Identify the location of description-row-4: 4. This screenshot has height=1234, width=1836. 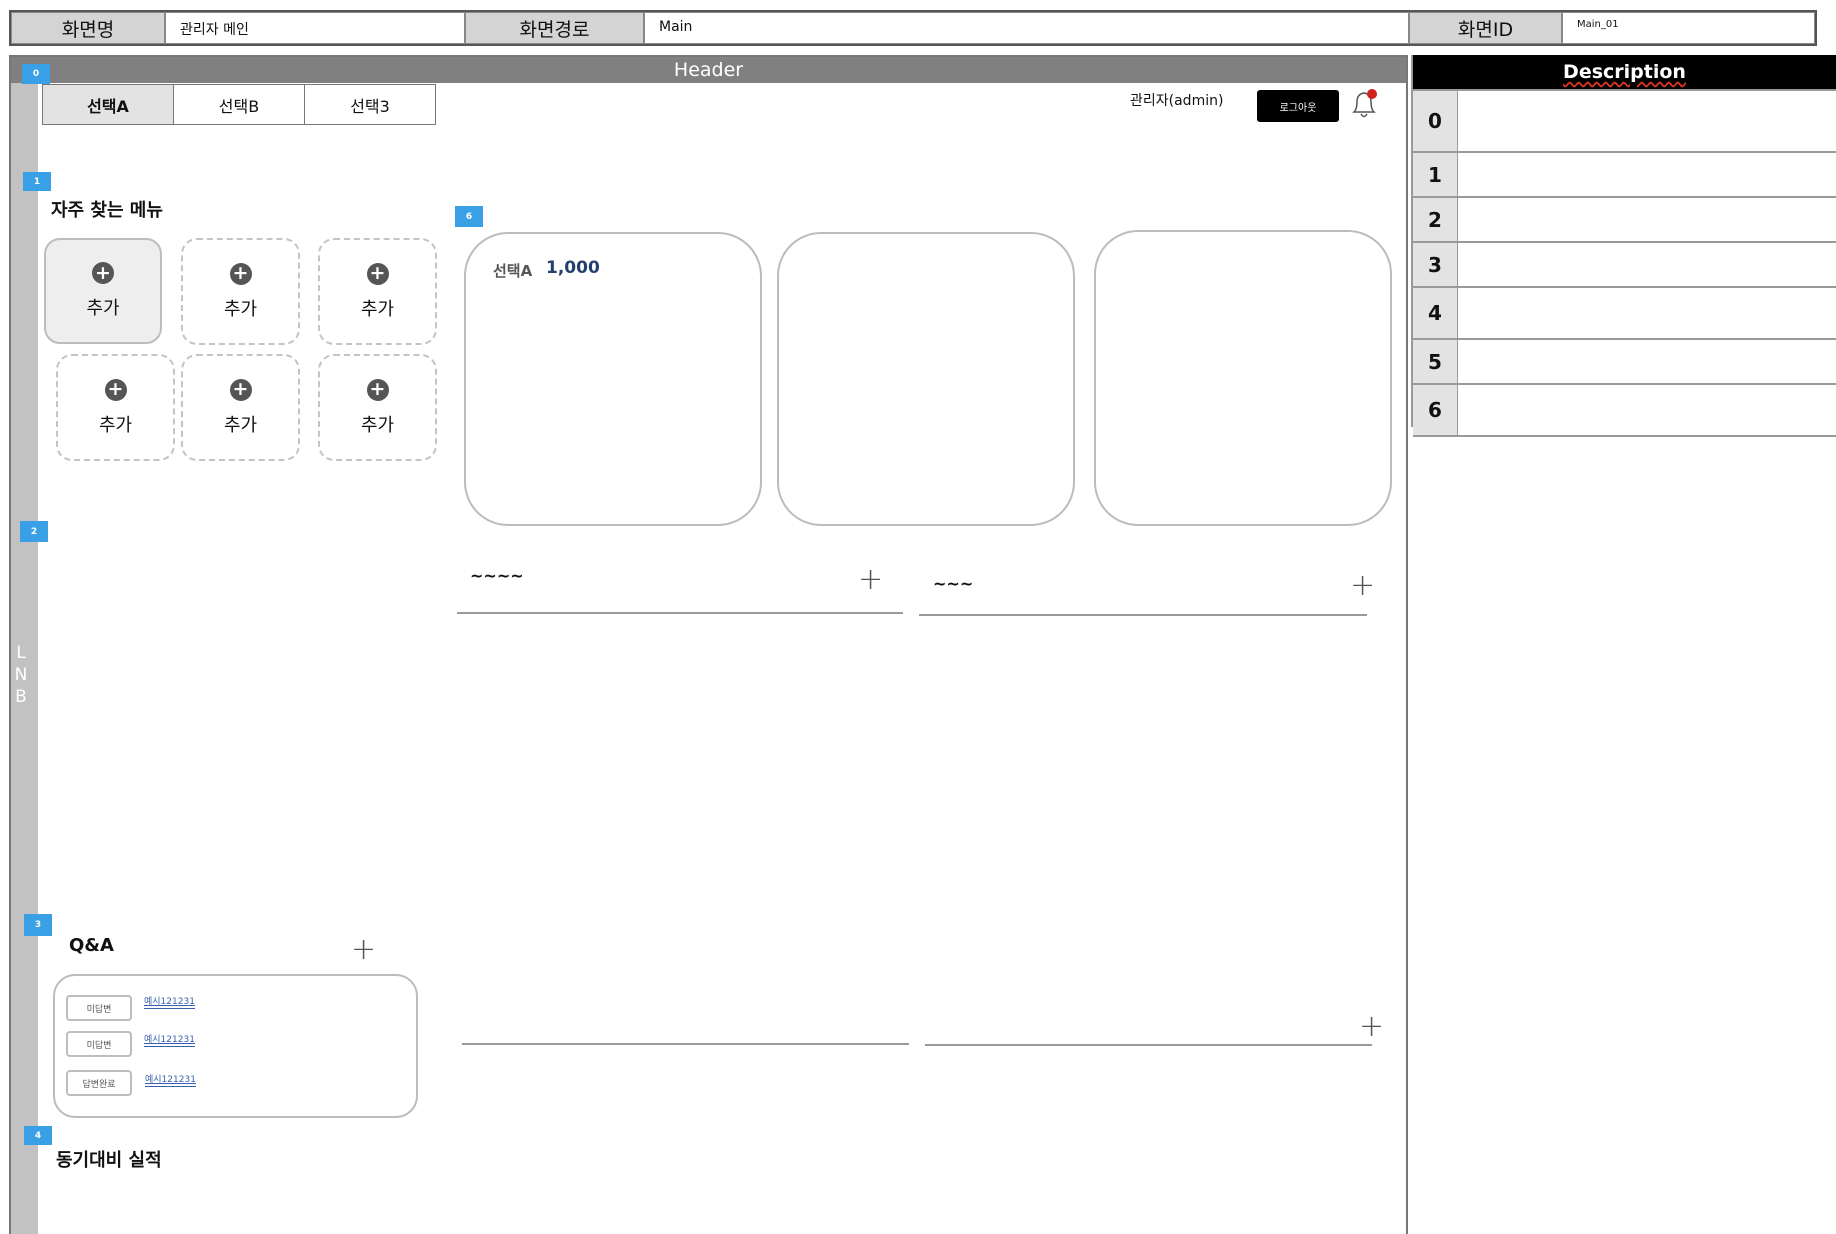
(1624, 314).